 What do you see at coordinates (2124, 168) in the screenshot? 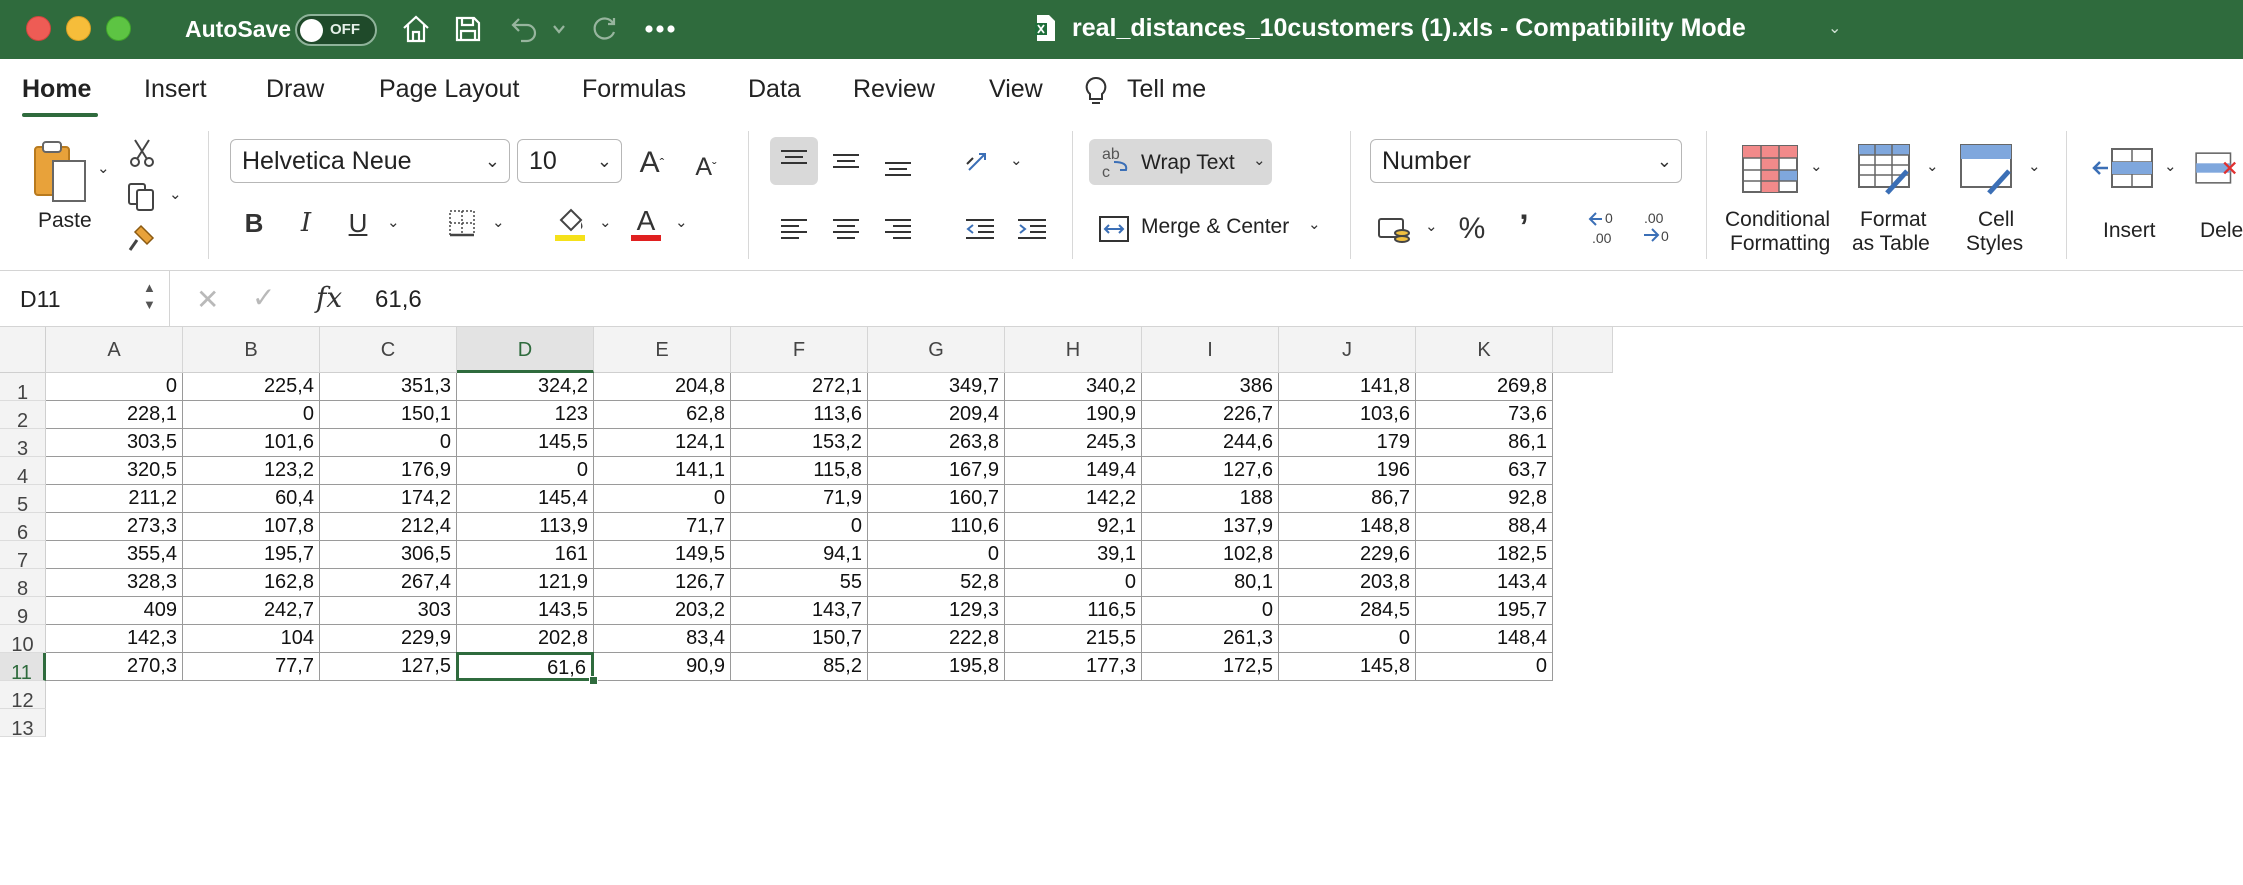
I see `insert-cells-icon` at bounding box center [2124, 168].